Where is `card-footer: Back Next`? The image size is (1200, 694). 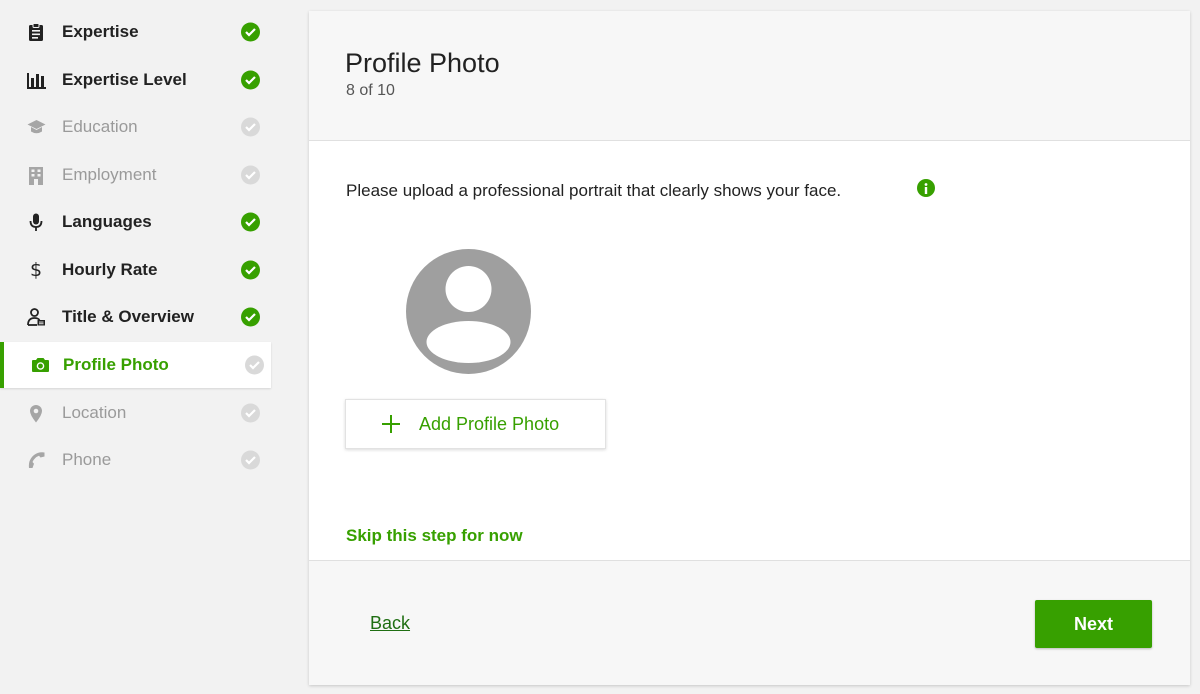
card-footer: Back Next is located at coordinates (749, 622).